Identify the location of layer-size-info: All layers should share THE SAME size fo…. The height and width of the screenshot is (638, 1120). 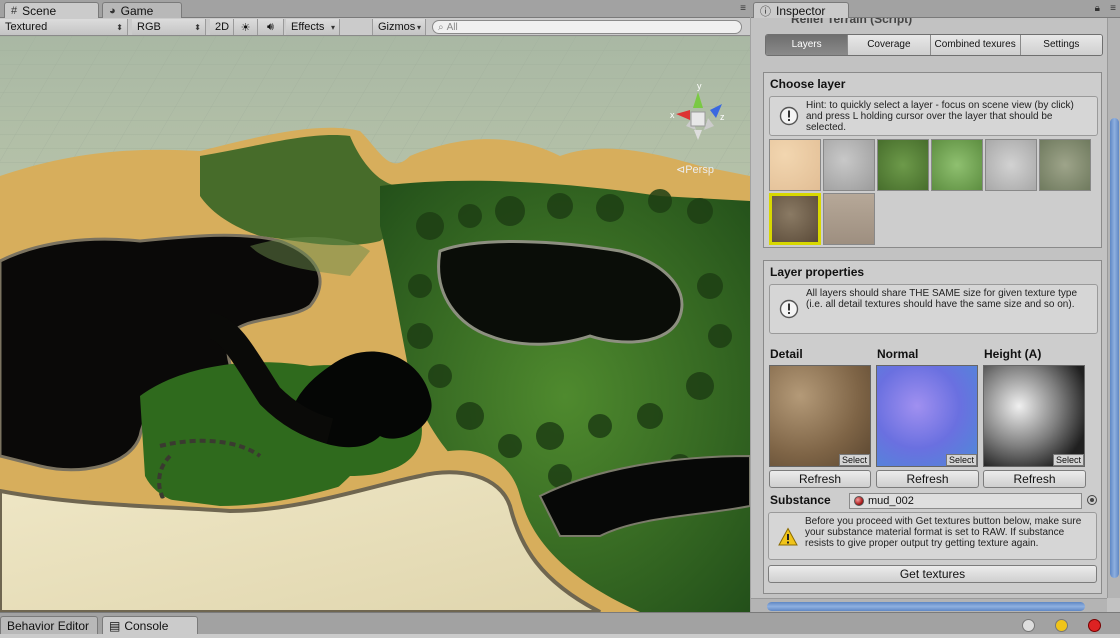
(933, 309).